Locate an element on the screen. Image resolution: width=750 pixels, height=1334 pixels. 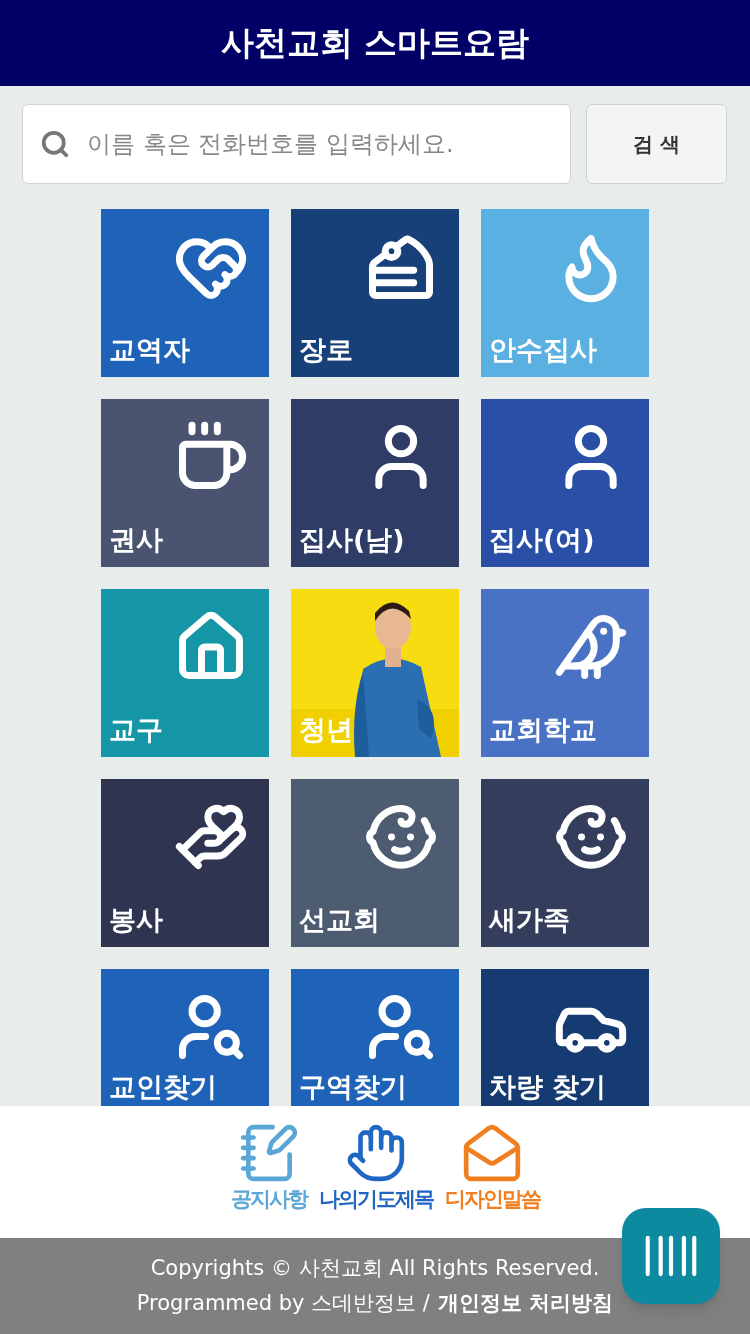
barcode-button is located at coordinates (671, 1256).